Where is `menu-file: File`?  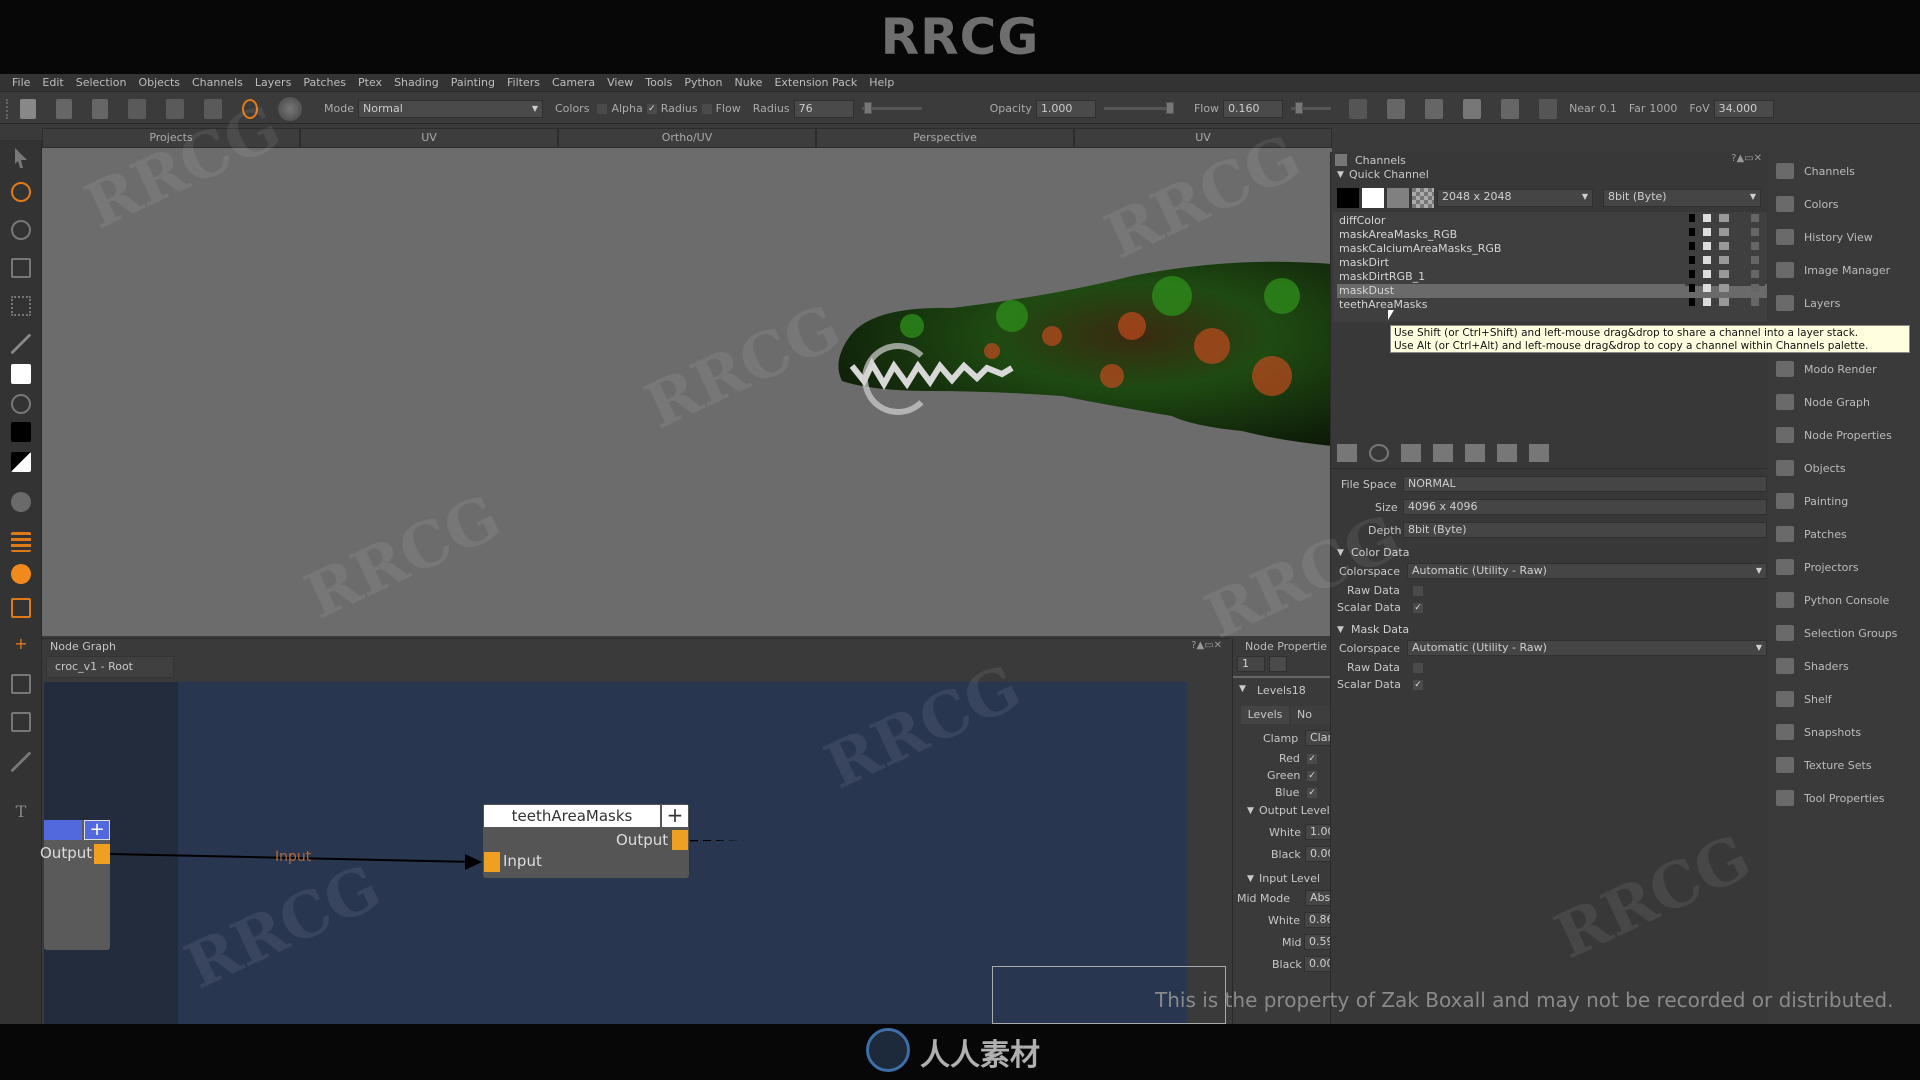
menu-file: File is located at coordinates (21, 82).